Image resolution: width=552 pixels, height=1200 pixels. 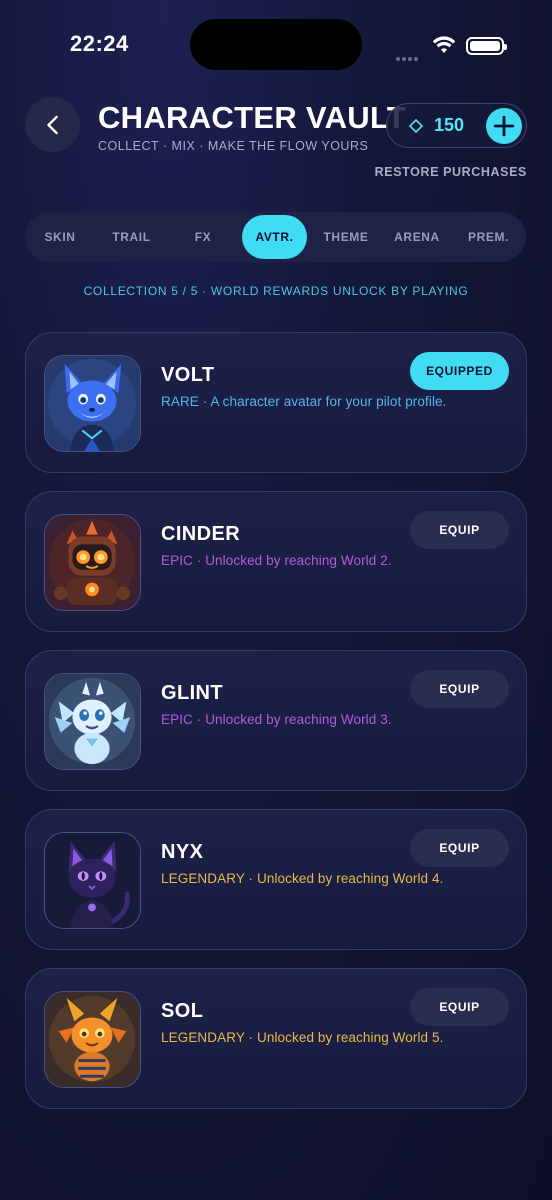 What do you see at coordinates (60, 237) in the screenshot?
I see `tab-skin: SKIN` at bounding box center [60, 237].